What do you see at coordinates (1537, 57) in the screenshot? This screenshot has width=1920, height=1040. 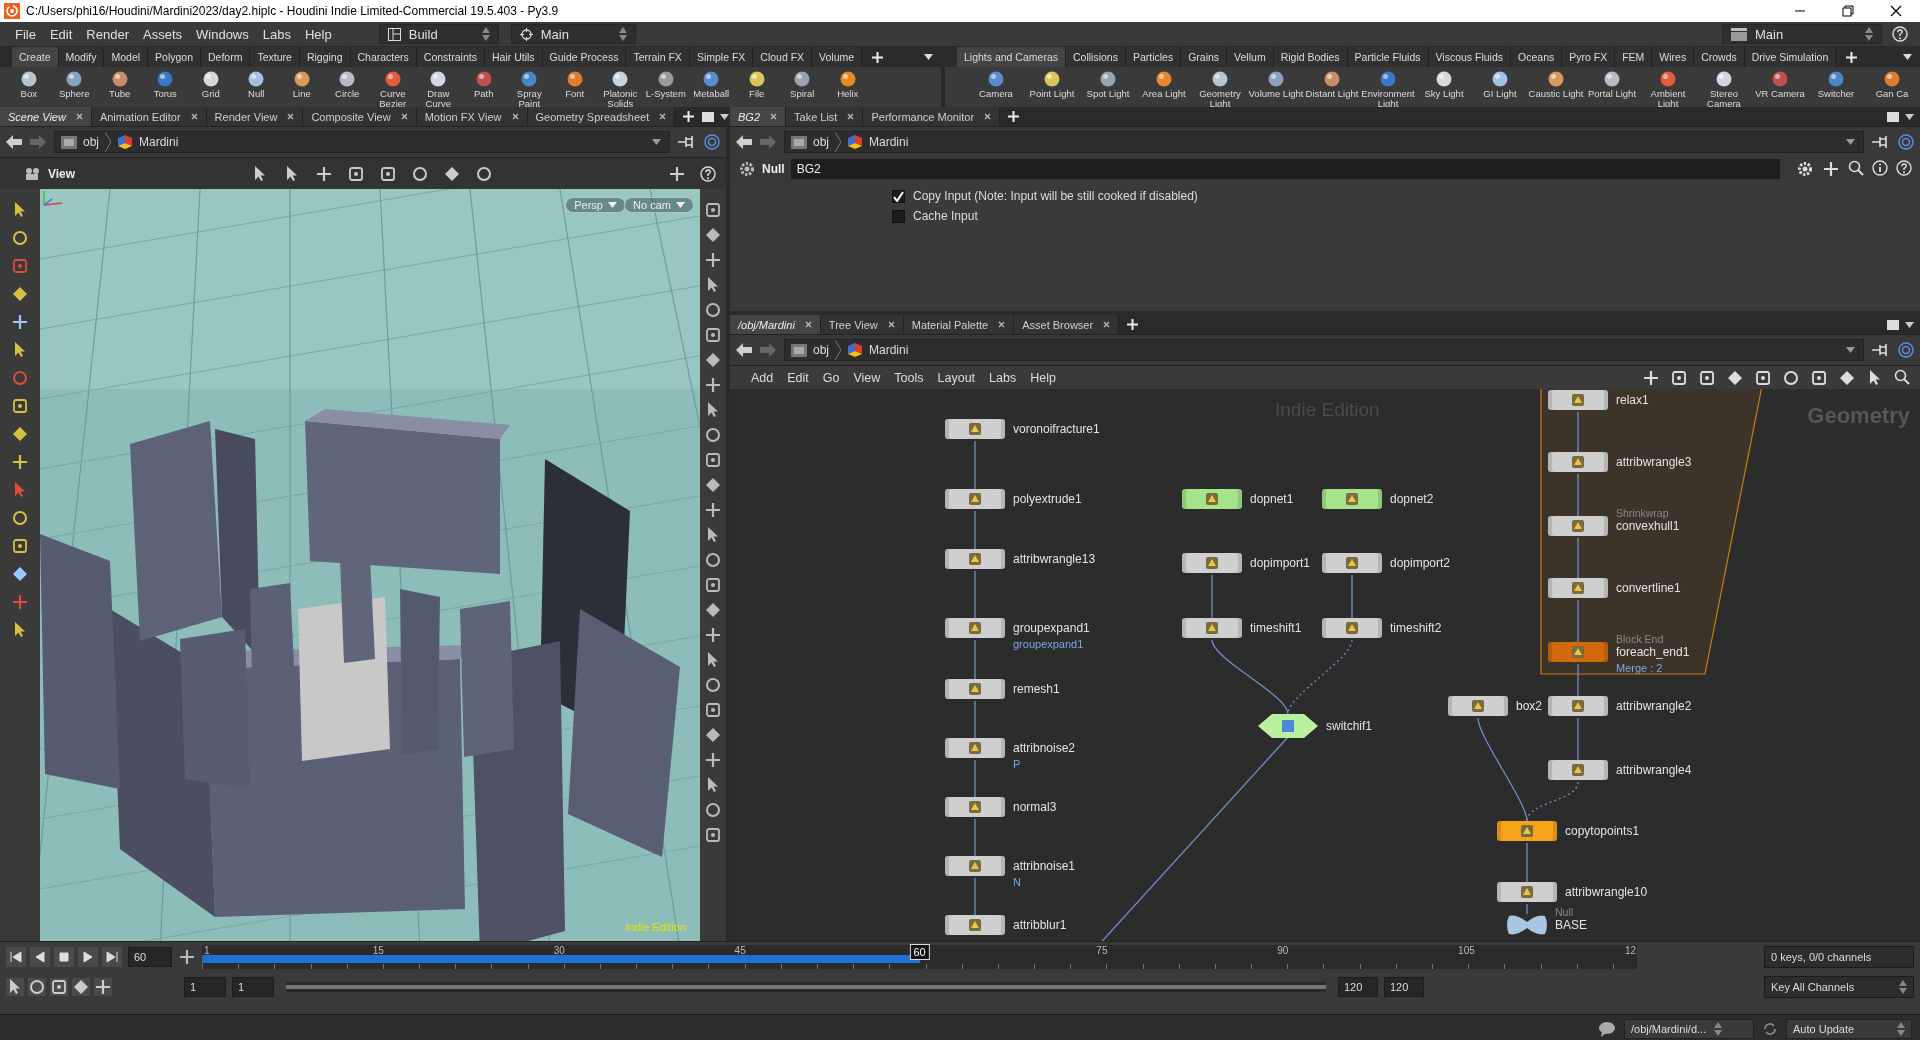 I see `shelf-tab: Oceans` at bounding box center [1537, 57].